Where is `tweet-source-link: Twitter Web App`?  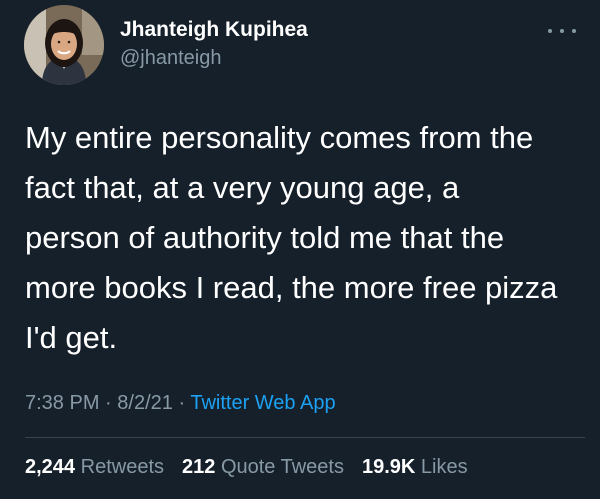
tweet-source-link: Twitter Web App is located at coordinates (262, 403).